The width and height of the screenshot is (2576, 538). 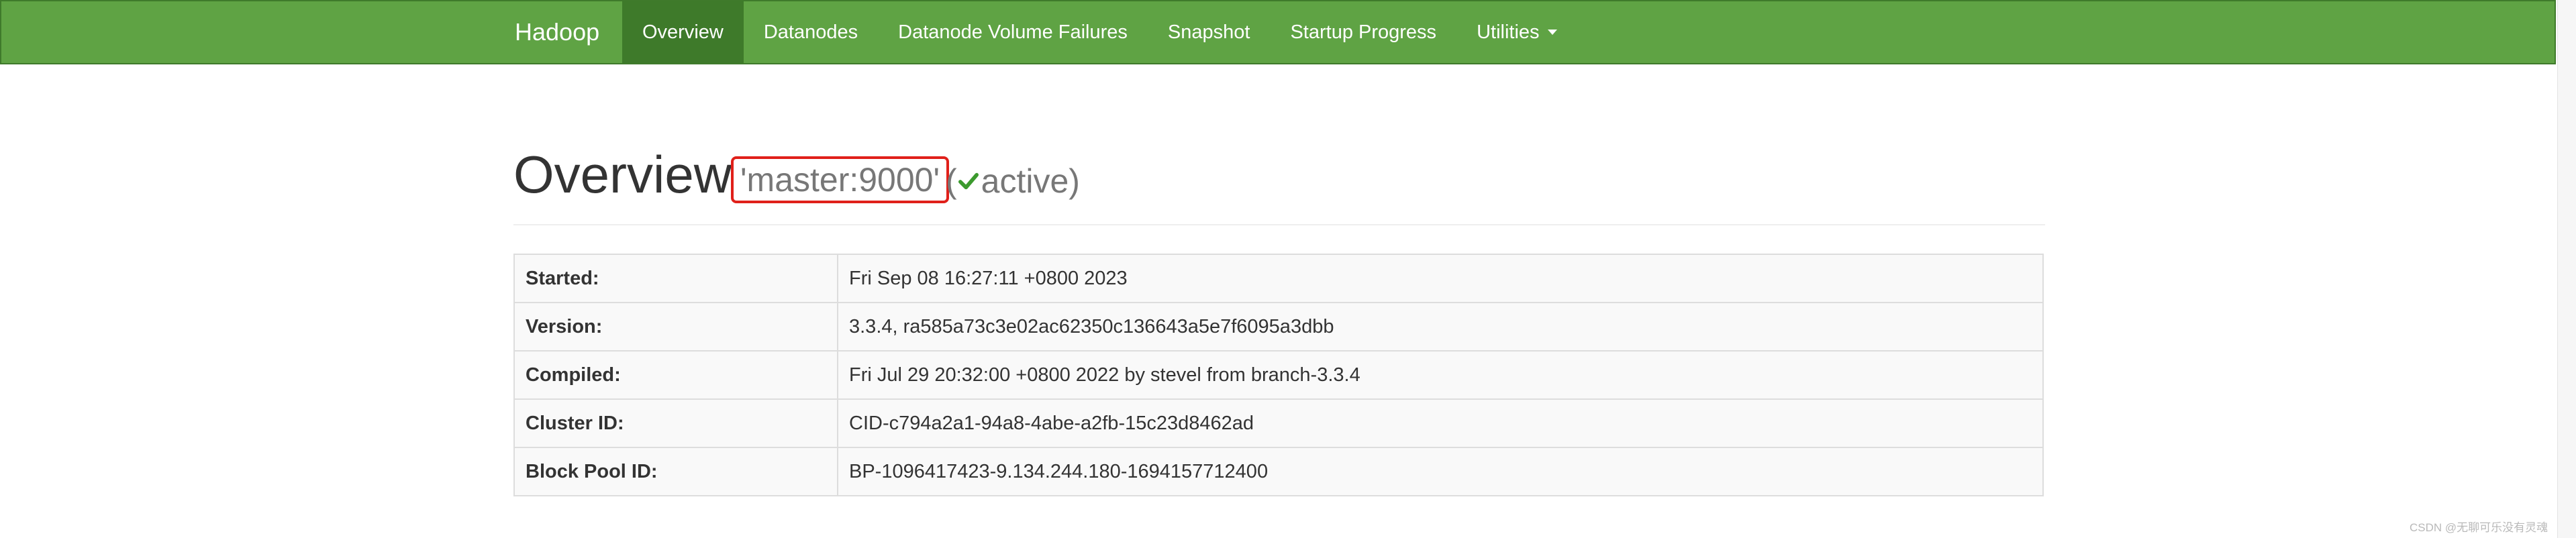 I want to click on nav-item-datanodes: Datanodes, so click(x=811, y=32).